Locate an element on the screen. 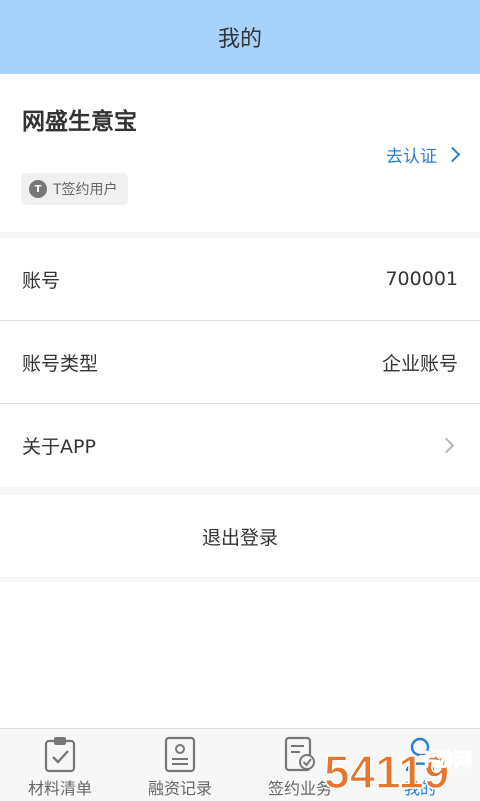 This screenshot has width=480, height=801. account-type-value: 企业账号 is located at coordinates (419, 363).